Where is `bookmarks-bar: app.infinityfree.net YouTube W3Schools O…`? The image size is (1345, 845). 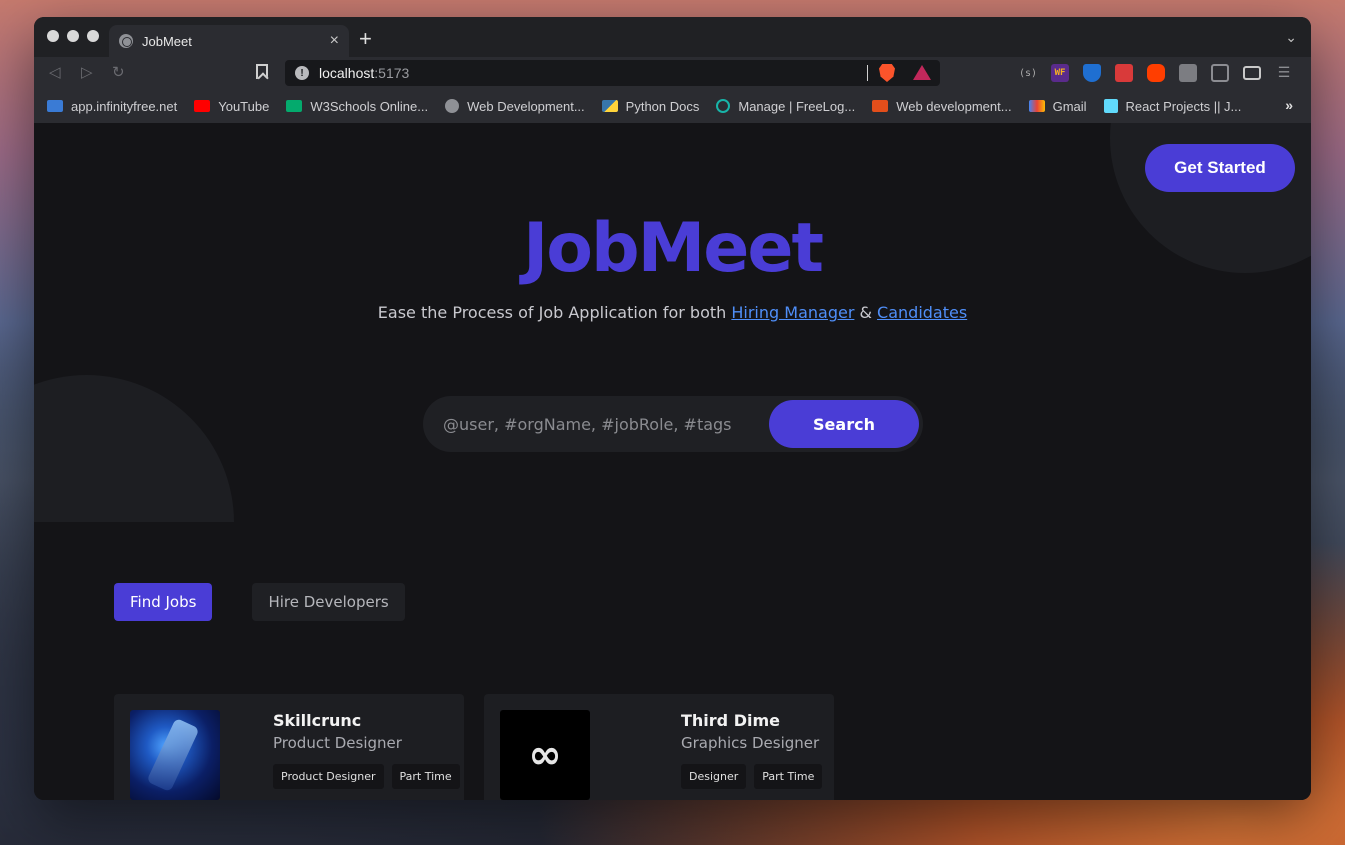
bookmarks-bar: app.infinityfree.net YouTube W3Schools O… is located at coordinates (672, 106).